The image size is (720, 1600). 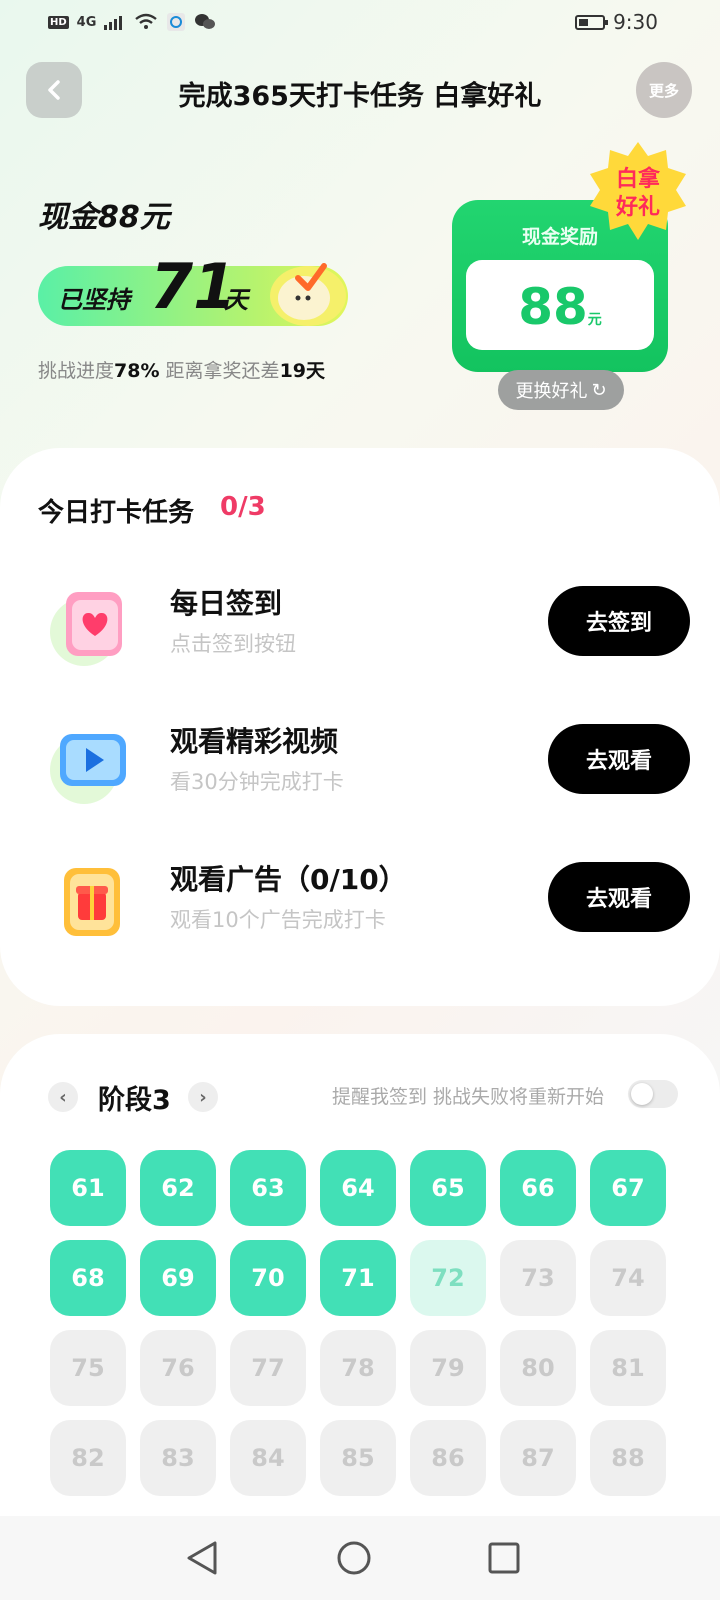 What do you see at coordinates (664, 90) in the screenshot?
I see `more-button: 更多` at bounding box center [664, 90].